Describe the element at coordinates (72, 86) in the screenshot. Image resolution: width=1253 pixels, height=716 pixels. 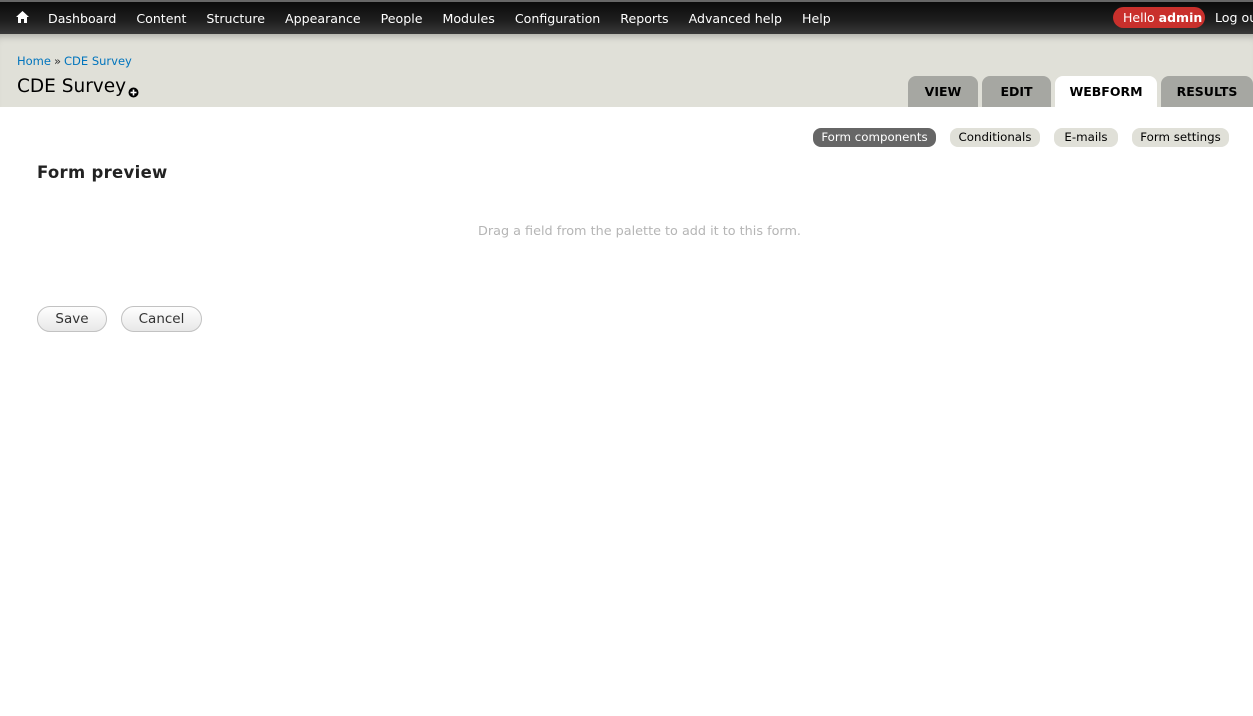
I see `page-title: CDE Survey` at that location.